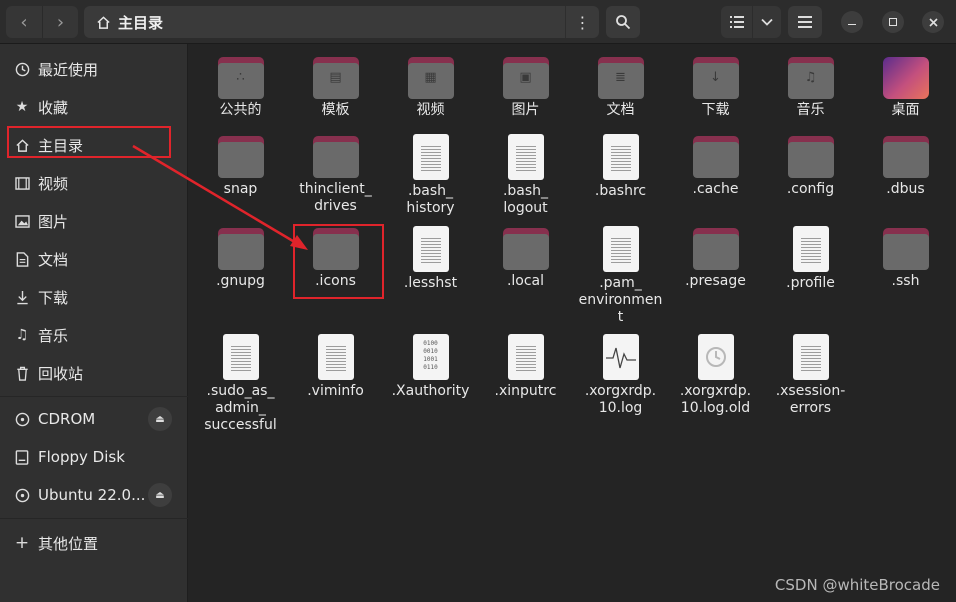 The height and width of the screenshot is (602, 956). I want to click on watermark: CSDN @whiteBrocade, so click(857, 585).